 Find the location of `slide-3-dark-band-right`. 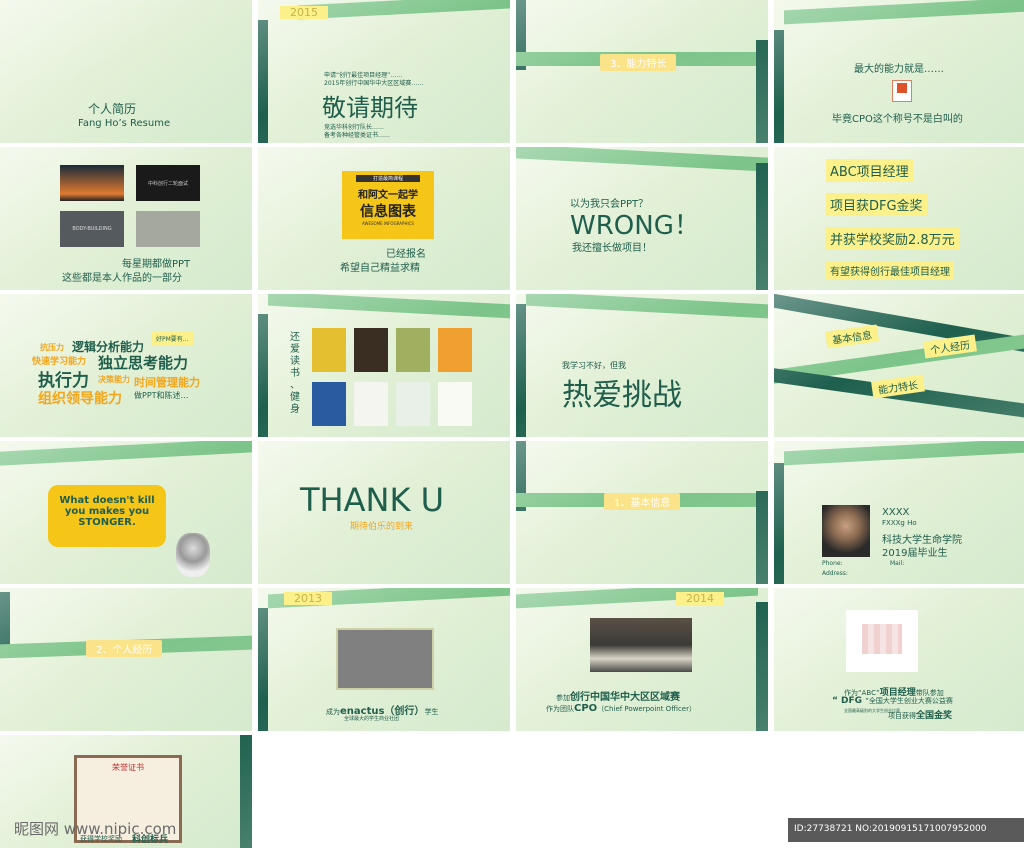

slide-3-dark-band-right is located at coordinates (762, 91).